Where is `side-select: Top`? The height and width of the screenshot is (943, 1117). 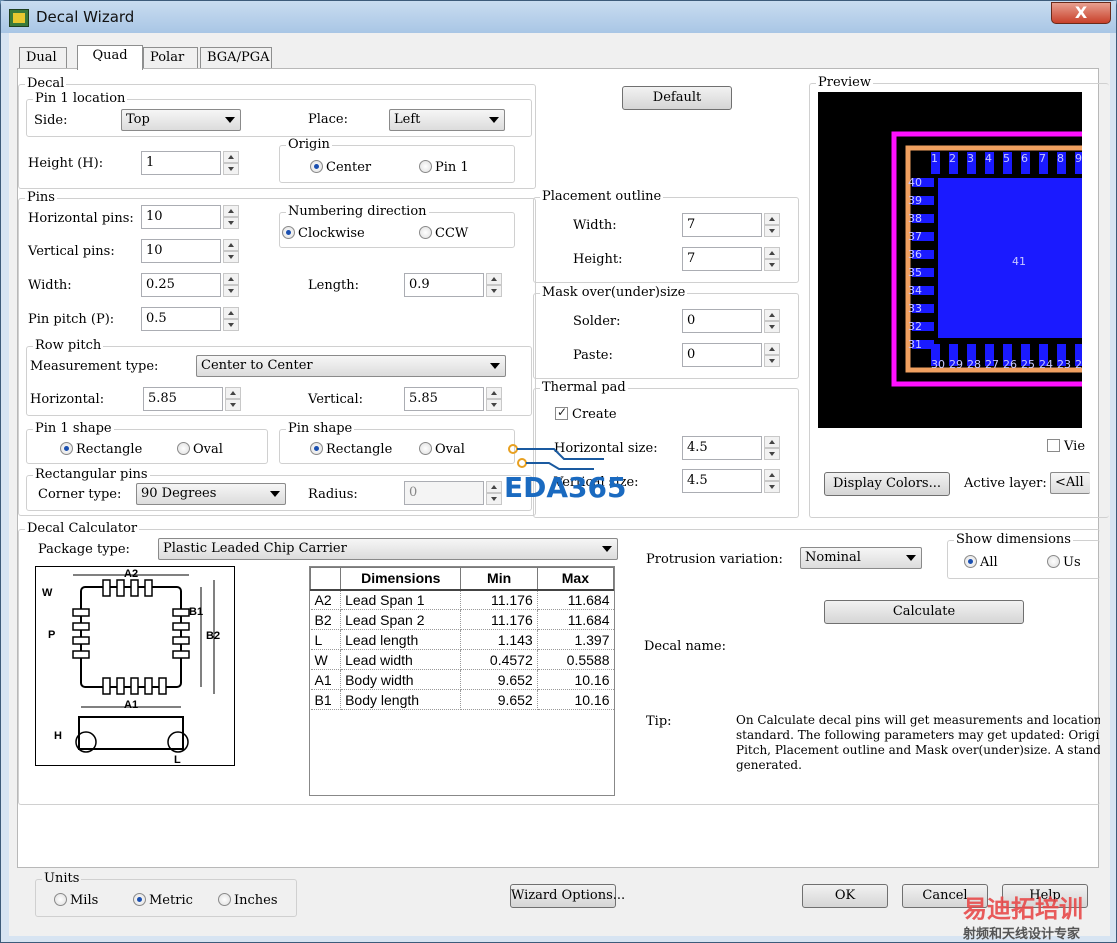 side-select: Top is located at coordinates (181, 120).